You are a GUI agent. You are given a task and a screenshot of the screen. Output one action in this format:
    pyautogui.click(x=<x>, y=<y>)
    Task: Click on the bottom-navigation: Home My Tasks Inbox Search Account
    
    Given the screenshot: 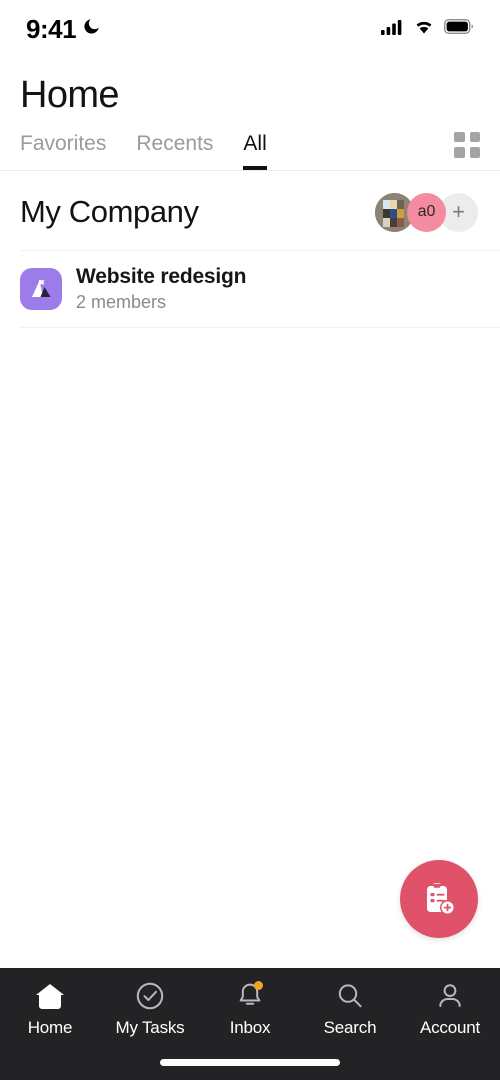 What is the action you would take?
    pyautogui.click(x=250, y=1024)
    